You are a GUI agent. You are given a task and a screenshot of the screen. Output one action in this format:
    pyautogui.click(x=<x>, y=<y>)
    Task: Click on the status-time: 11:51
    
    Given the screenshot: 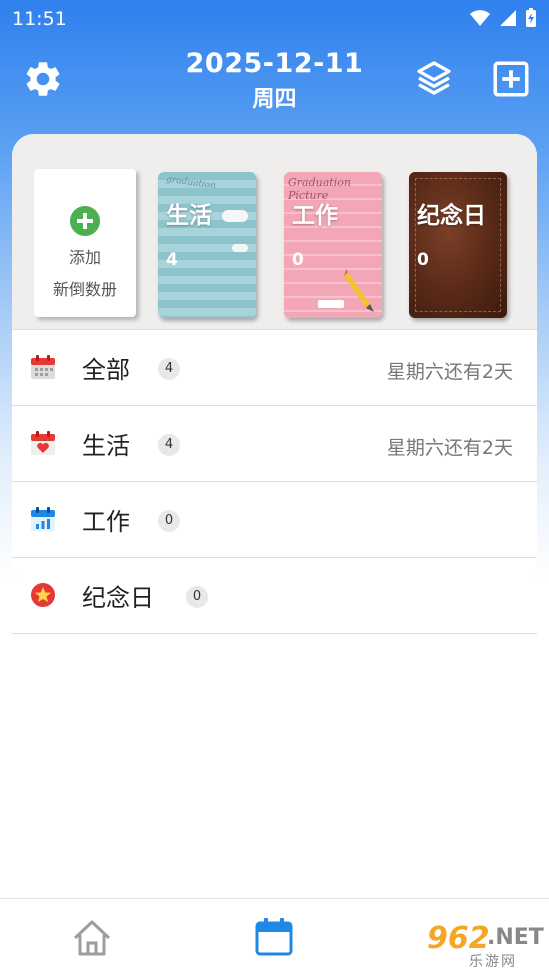 What is the action you would take?
    pyautogui.click(x=39, y=19)
    